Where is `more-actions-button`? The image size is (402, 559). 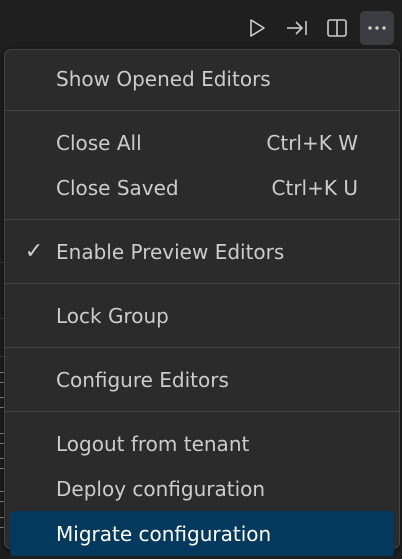
more-actions-button is located at coordinates (377, 28).